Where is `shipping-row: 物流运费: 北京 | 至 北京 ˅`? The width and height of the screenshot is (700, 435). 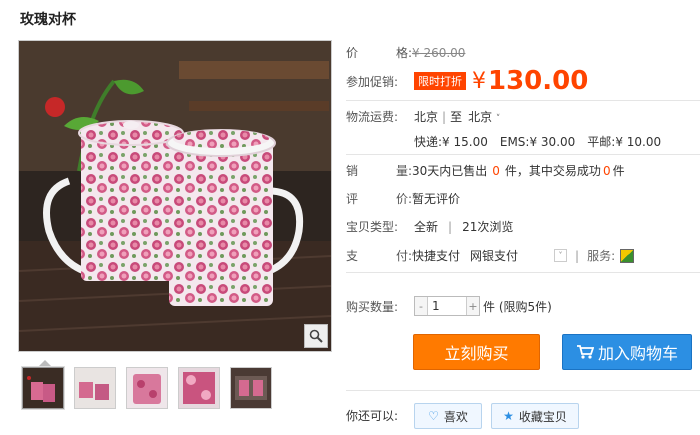 shipping-row: 物流运费: 北京 | 至 北京 ˅ is located at coordinates (423, 116).